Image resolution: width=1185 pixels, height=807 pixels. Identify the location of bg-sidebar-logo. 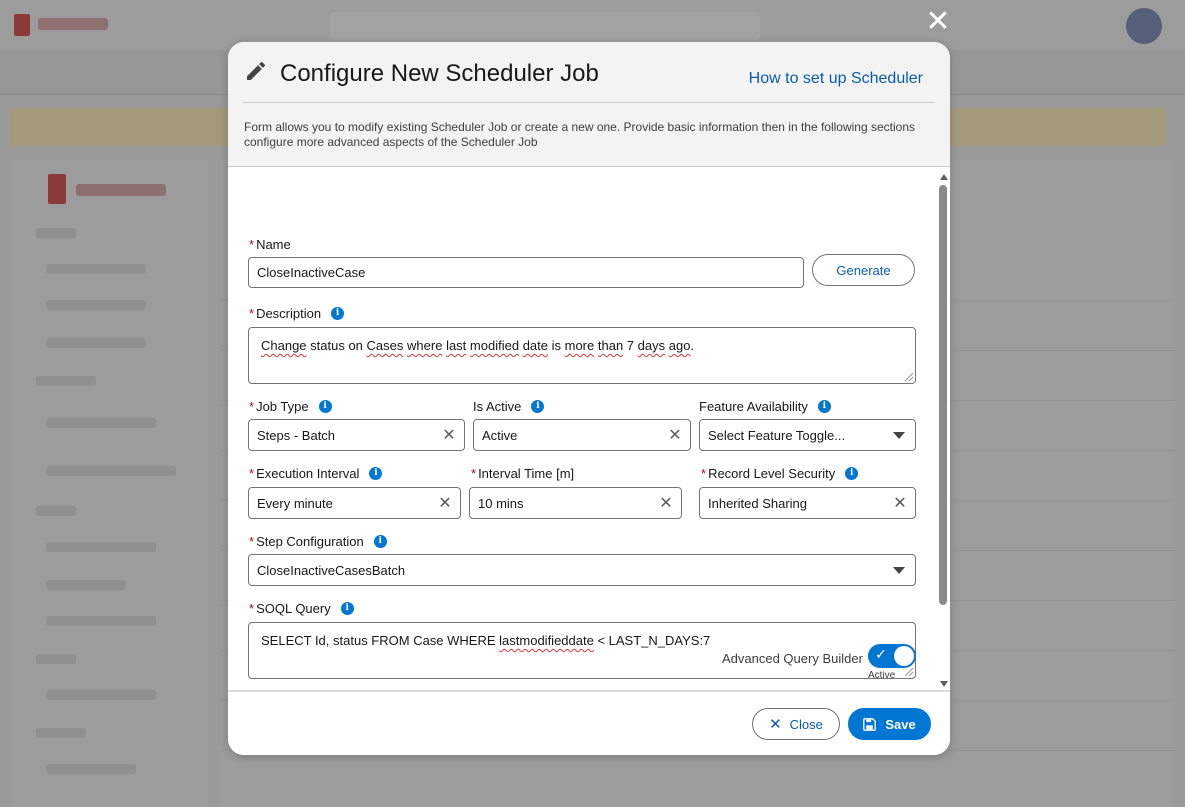
(108, 189).